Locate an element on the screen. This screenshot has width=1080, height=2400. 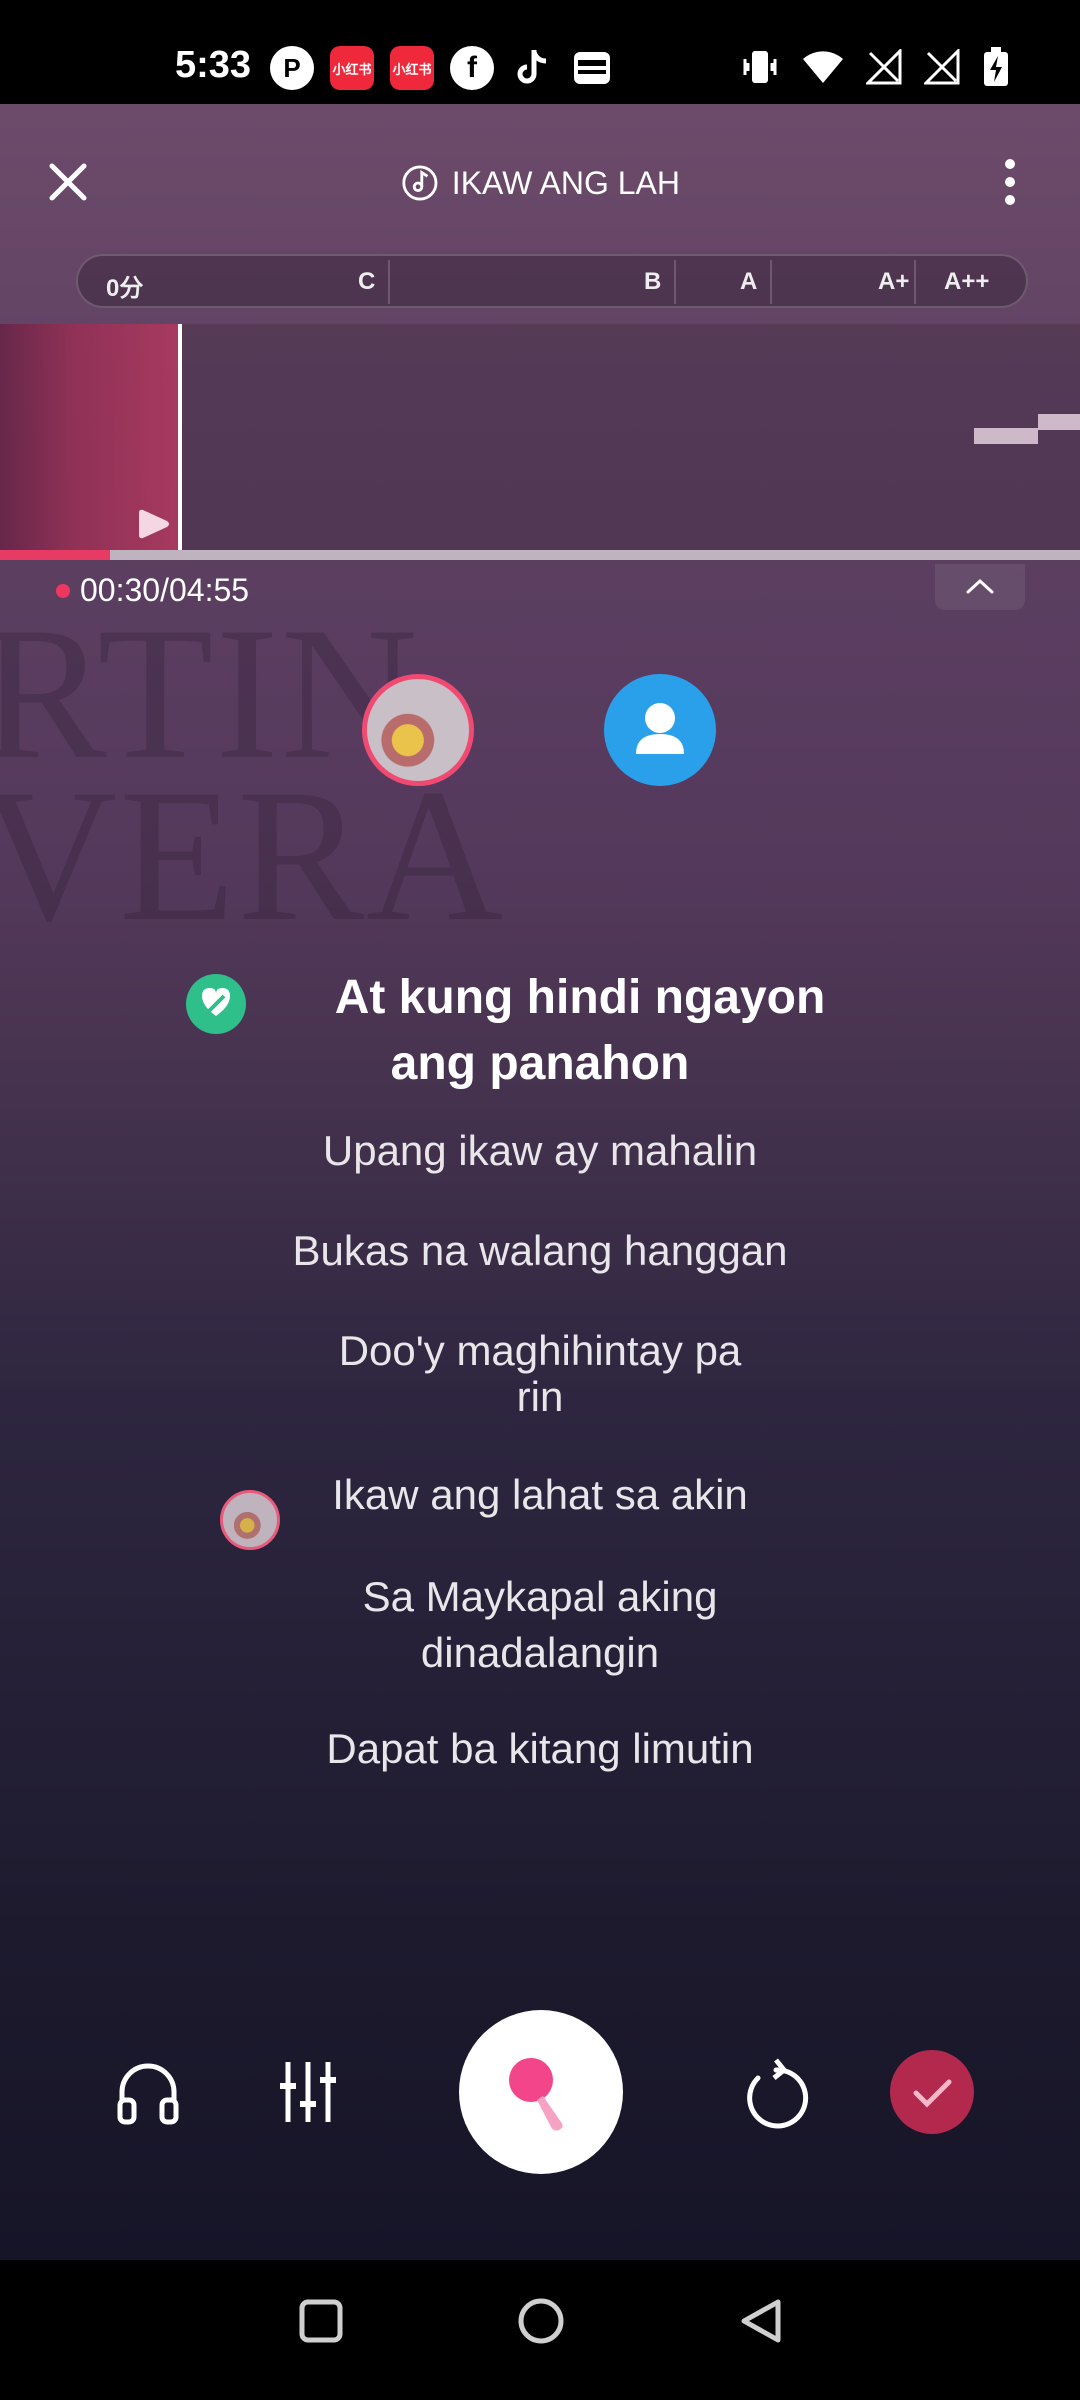
record-button is located at coordinates (541, 2092).